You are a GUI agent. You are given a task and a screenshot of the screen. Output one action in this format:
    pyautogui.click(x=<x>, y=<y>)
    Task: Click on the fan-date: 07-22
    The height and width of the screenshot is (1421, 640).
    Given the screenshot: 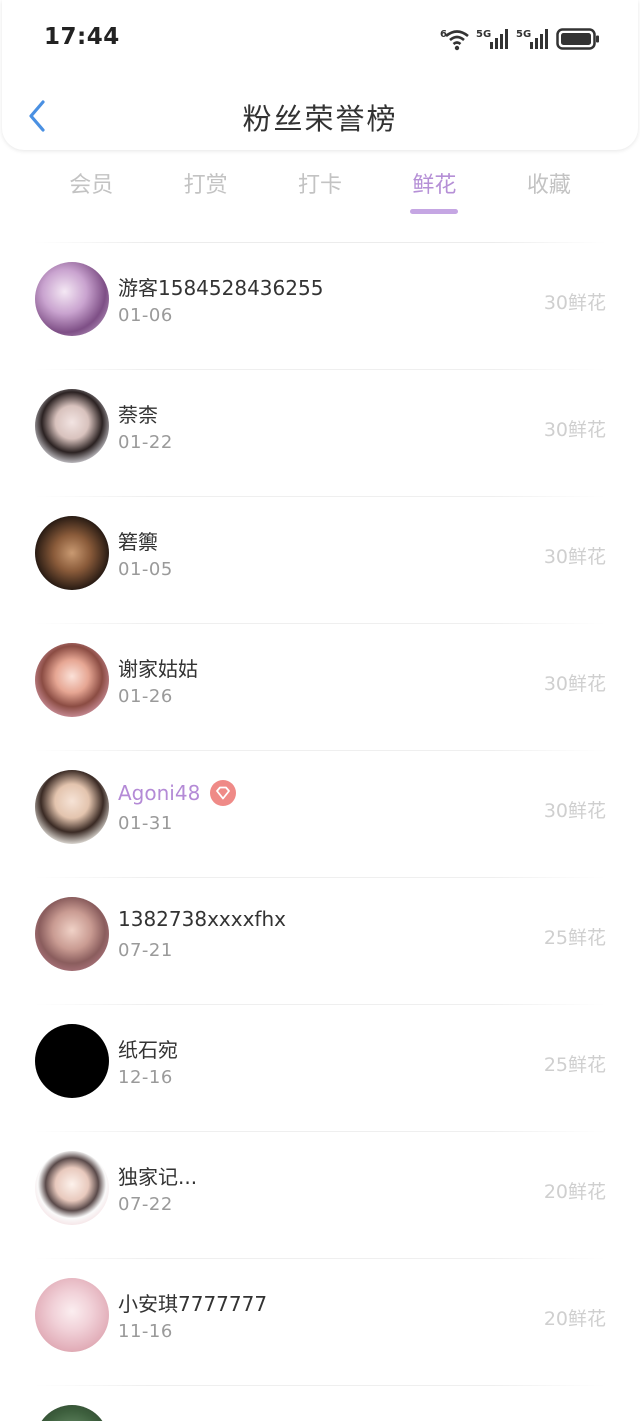 What is the action you would take?
    pyautogui.click(x=145, y=1204)
    